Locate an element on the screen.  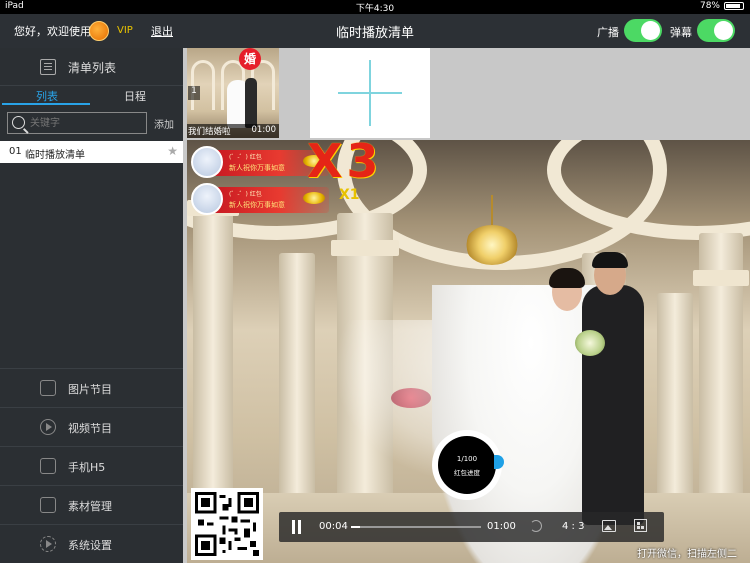
add-button: 添加 is located at coordinates (164, 123).